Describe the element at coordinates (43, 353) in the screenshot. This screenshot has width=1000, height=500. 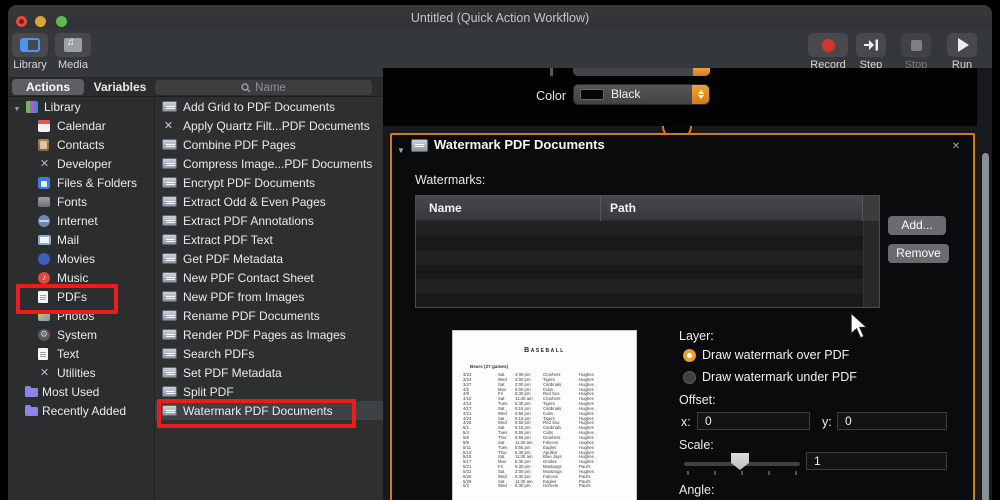
I see `text-icon` at that location.